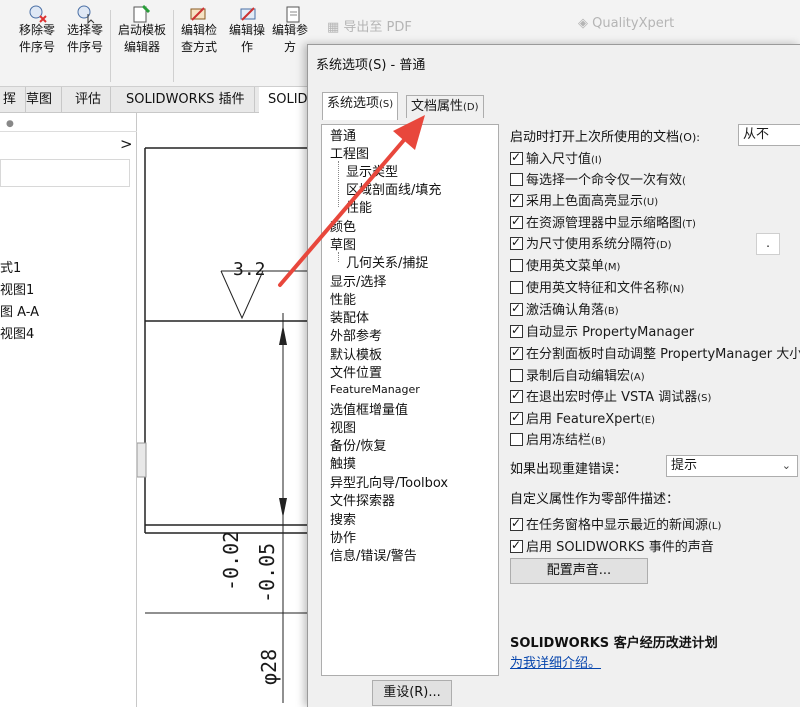  What do you see at coordinates (290, 39) in the screenshot?
I see `edit-reference-button: 编辑参方` at bounding box center [290, 39].